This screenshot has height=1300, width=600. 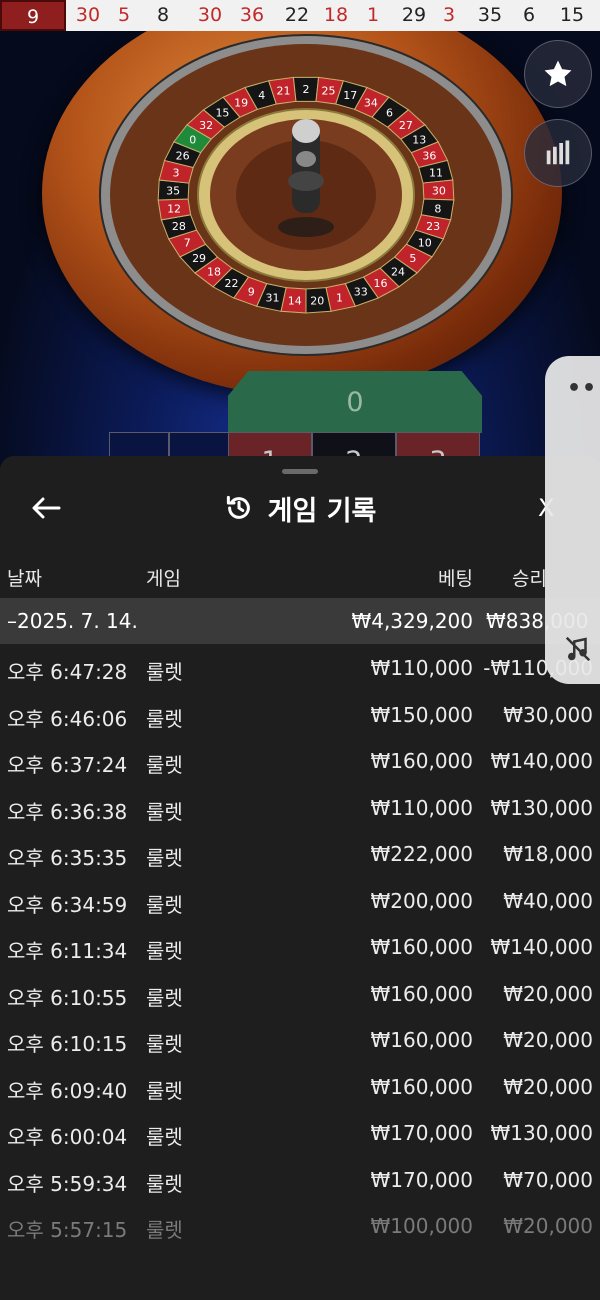 I want to click on wheel-pocket-number: 29, so click(x=199, y=258).